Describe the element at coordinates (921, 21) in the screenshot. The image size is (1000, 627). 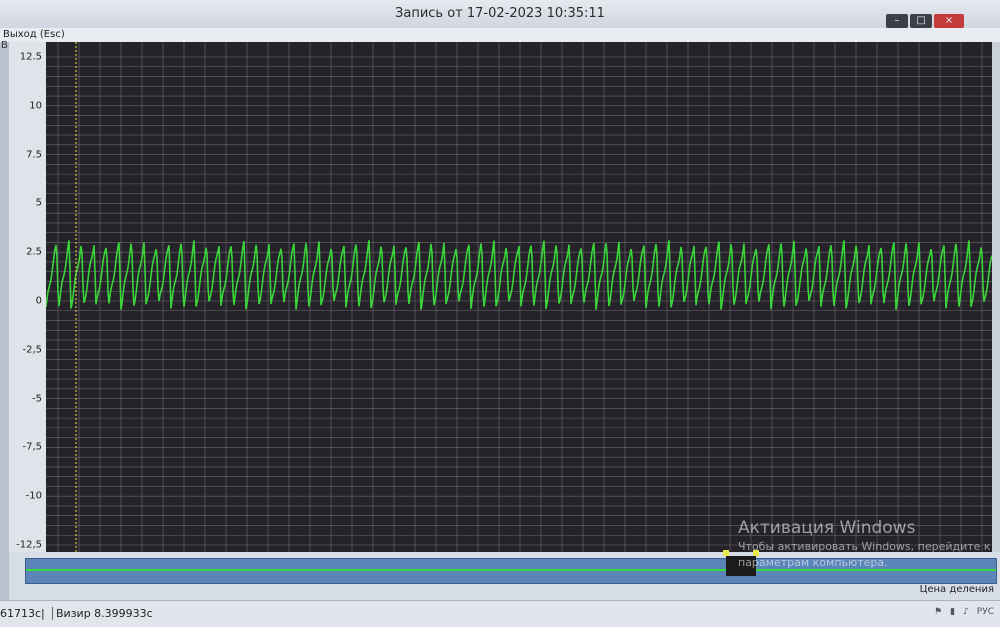
I see `maximize-button: □` at that location.